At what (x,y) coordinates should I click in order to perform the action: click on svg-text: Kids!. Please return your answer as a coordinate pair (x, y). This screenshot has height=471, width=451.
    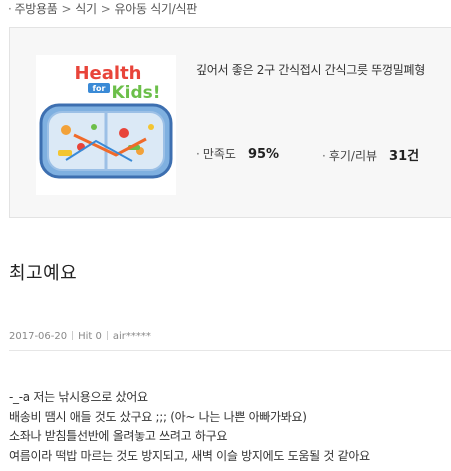
    Looking at the image, I should click on (135, 93).